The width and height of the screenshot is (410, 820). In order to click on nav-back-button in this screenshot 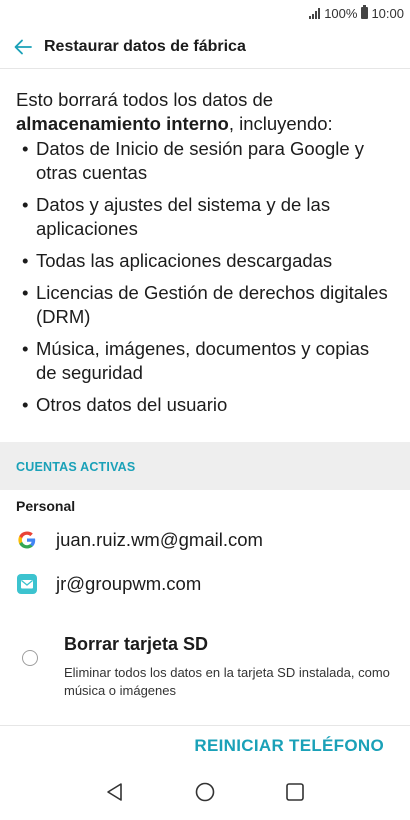, I will do `click(115, 792)`.